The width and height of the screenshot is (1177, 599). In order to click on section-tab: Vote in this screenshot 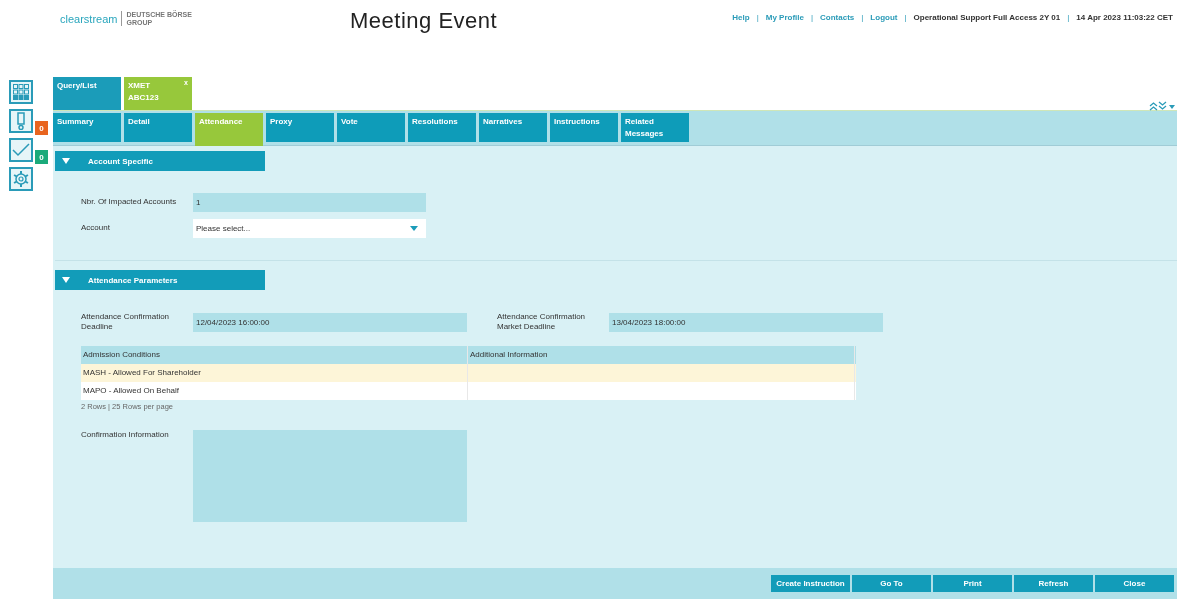, I will do `click(371, 127)`.